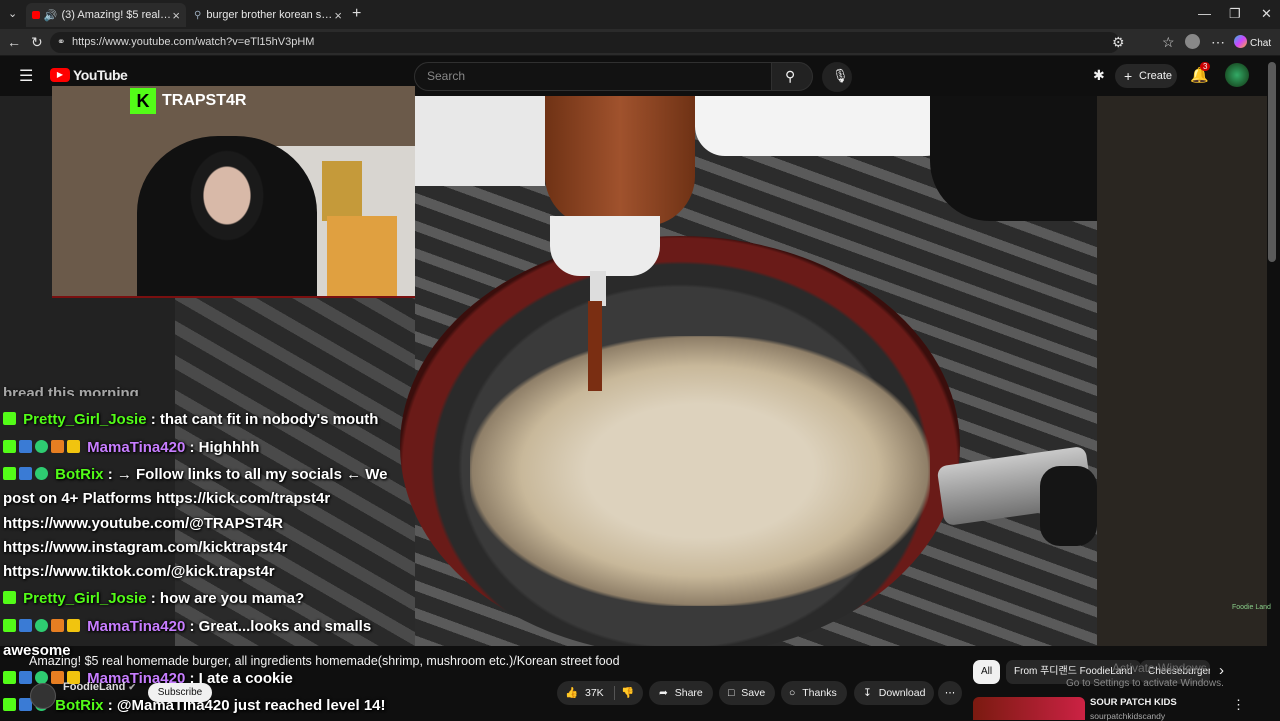 This screenshot has width=1280, height=721. I want to click on search-input: Search, so click(593, 76).